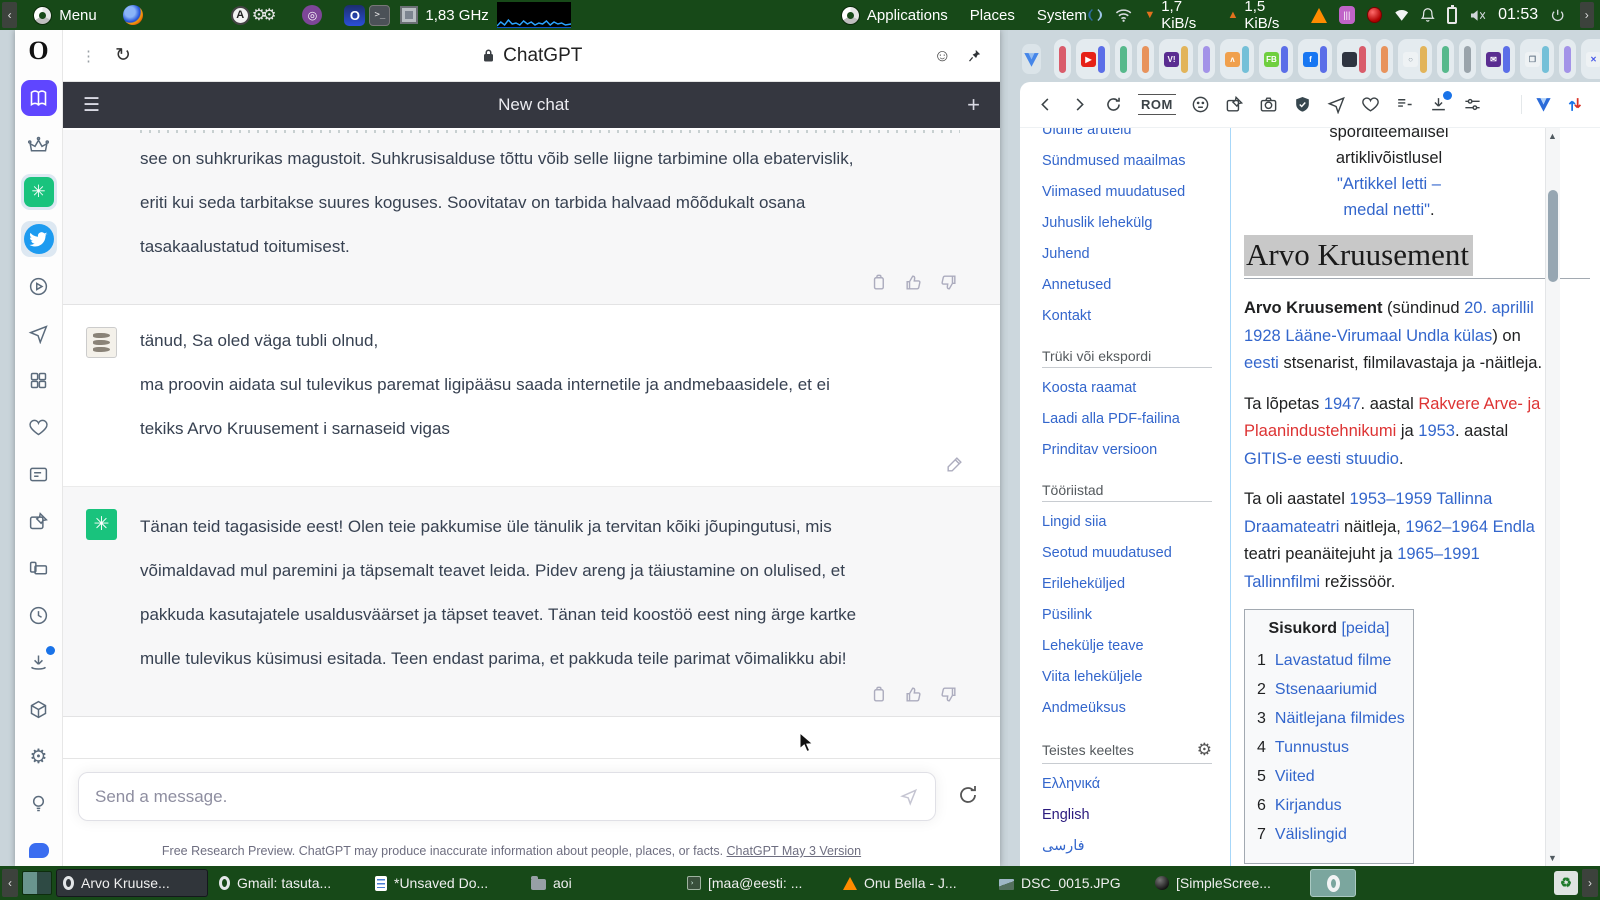 This screenshot has height=900, width=1600. What do you see at coordinates (264, 15) in the screenshot?
I see `settings-launcher: ⚙⚙` at bounding box center [264, 15].